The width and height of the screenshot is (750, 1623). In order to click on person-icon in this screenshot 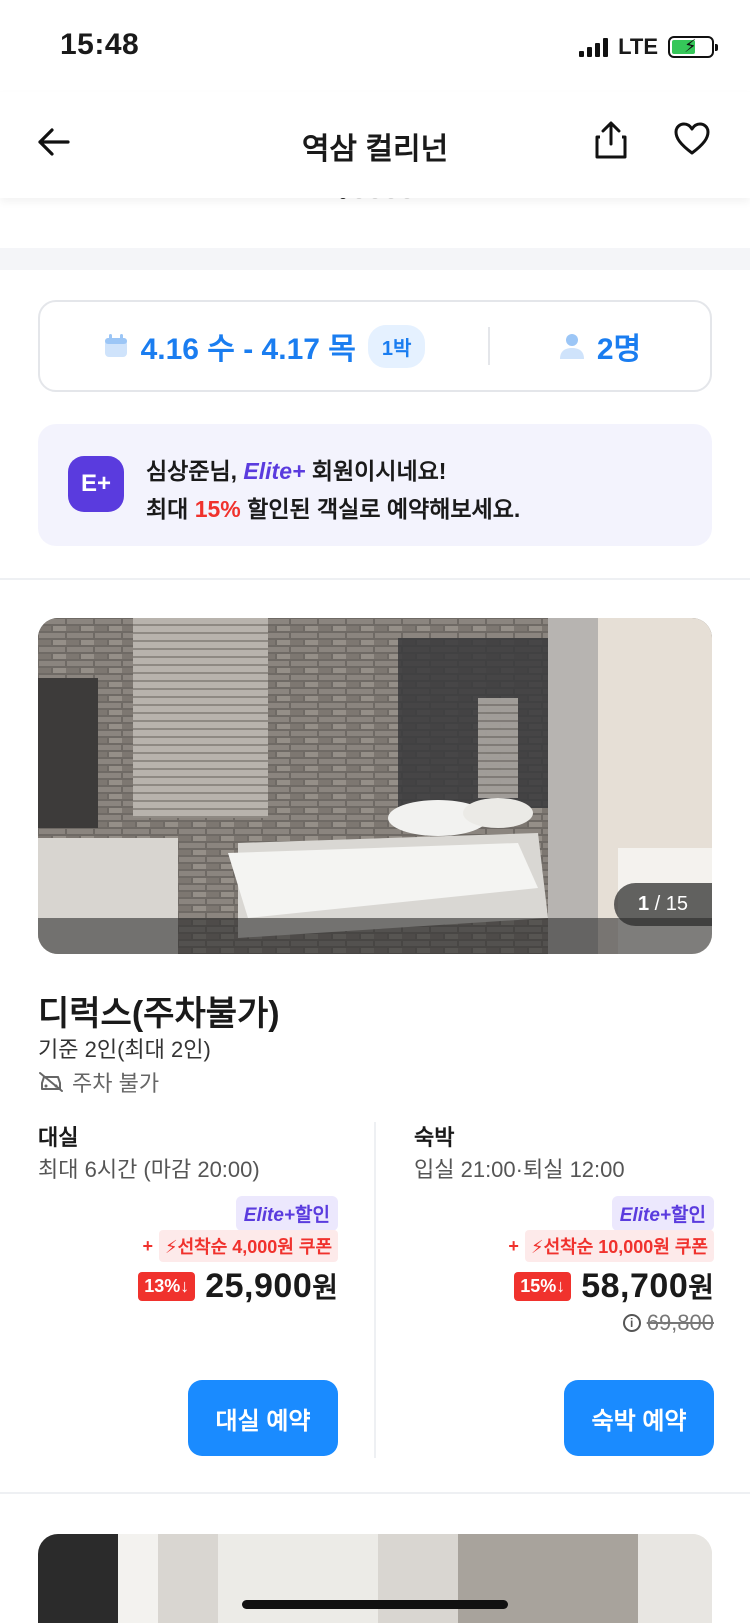, I will do `click(571, 346)`.